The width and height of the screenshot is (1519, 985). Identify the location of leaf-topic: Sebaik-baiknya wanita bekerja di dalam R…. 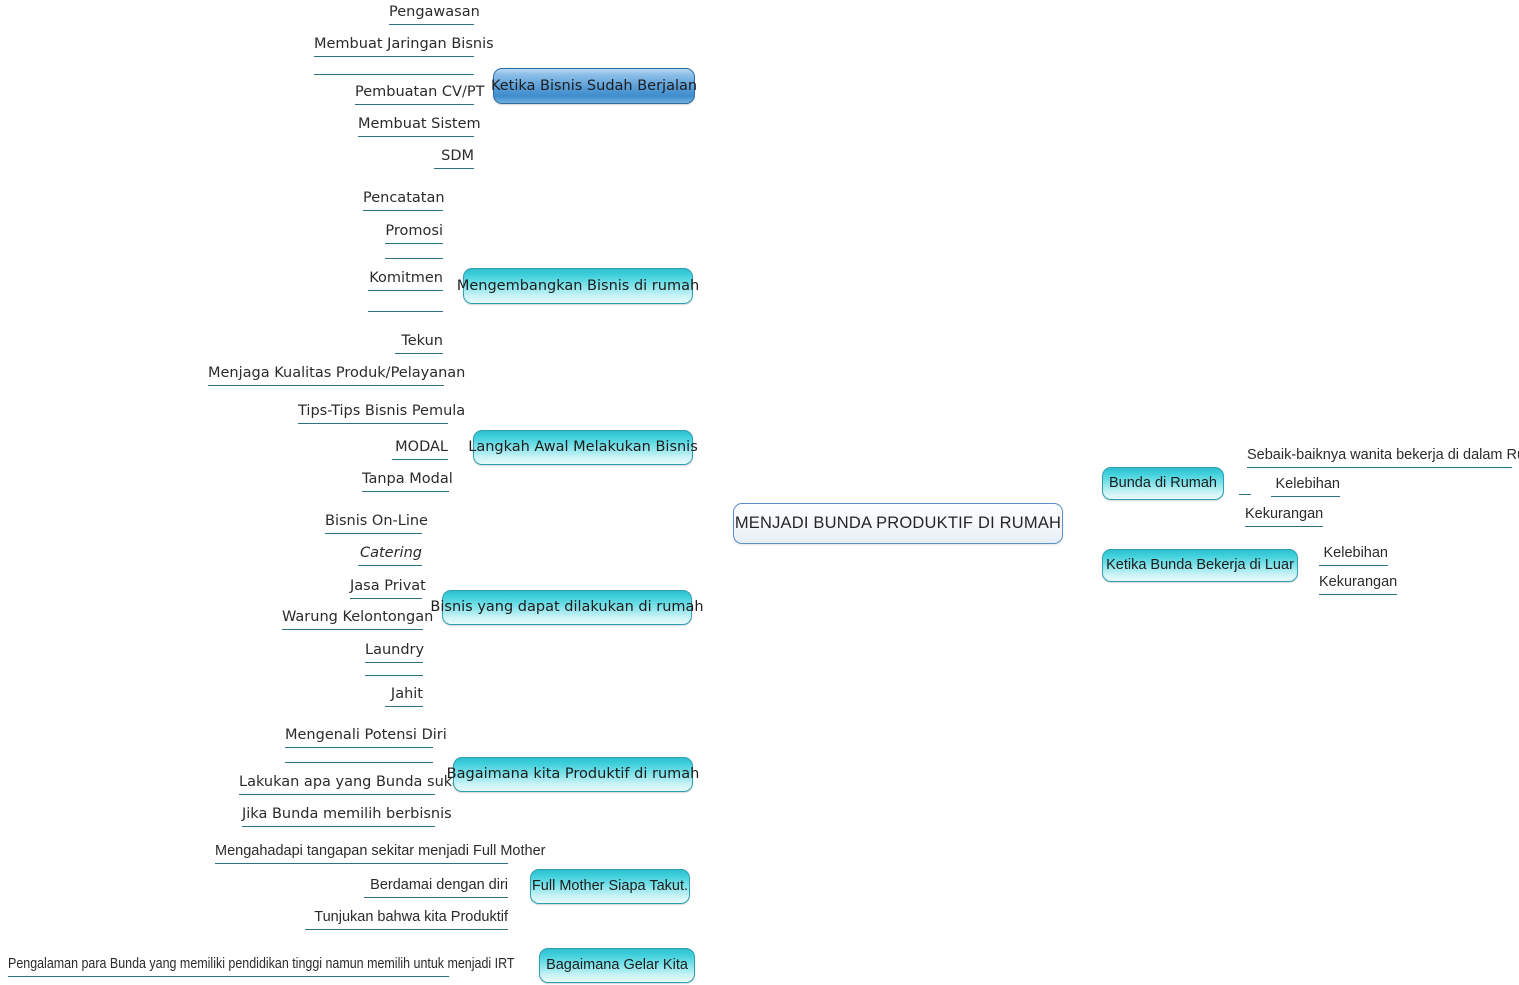
(1383, 457).